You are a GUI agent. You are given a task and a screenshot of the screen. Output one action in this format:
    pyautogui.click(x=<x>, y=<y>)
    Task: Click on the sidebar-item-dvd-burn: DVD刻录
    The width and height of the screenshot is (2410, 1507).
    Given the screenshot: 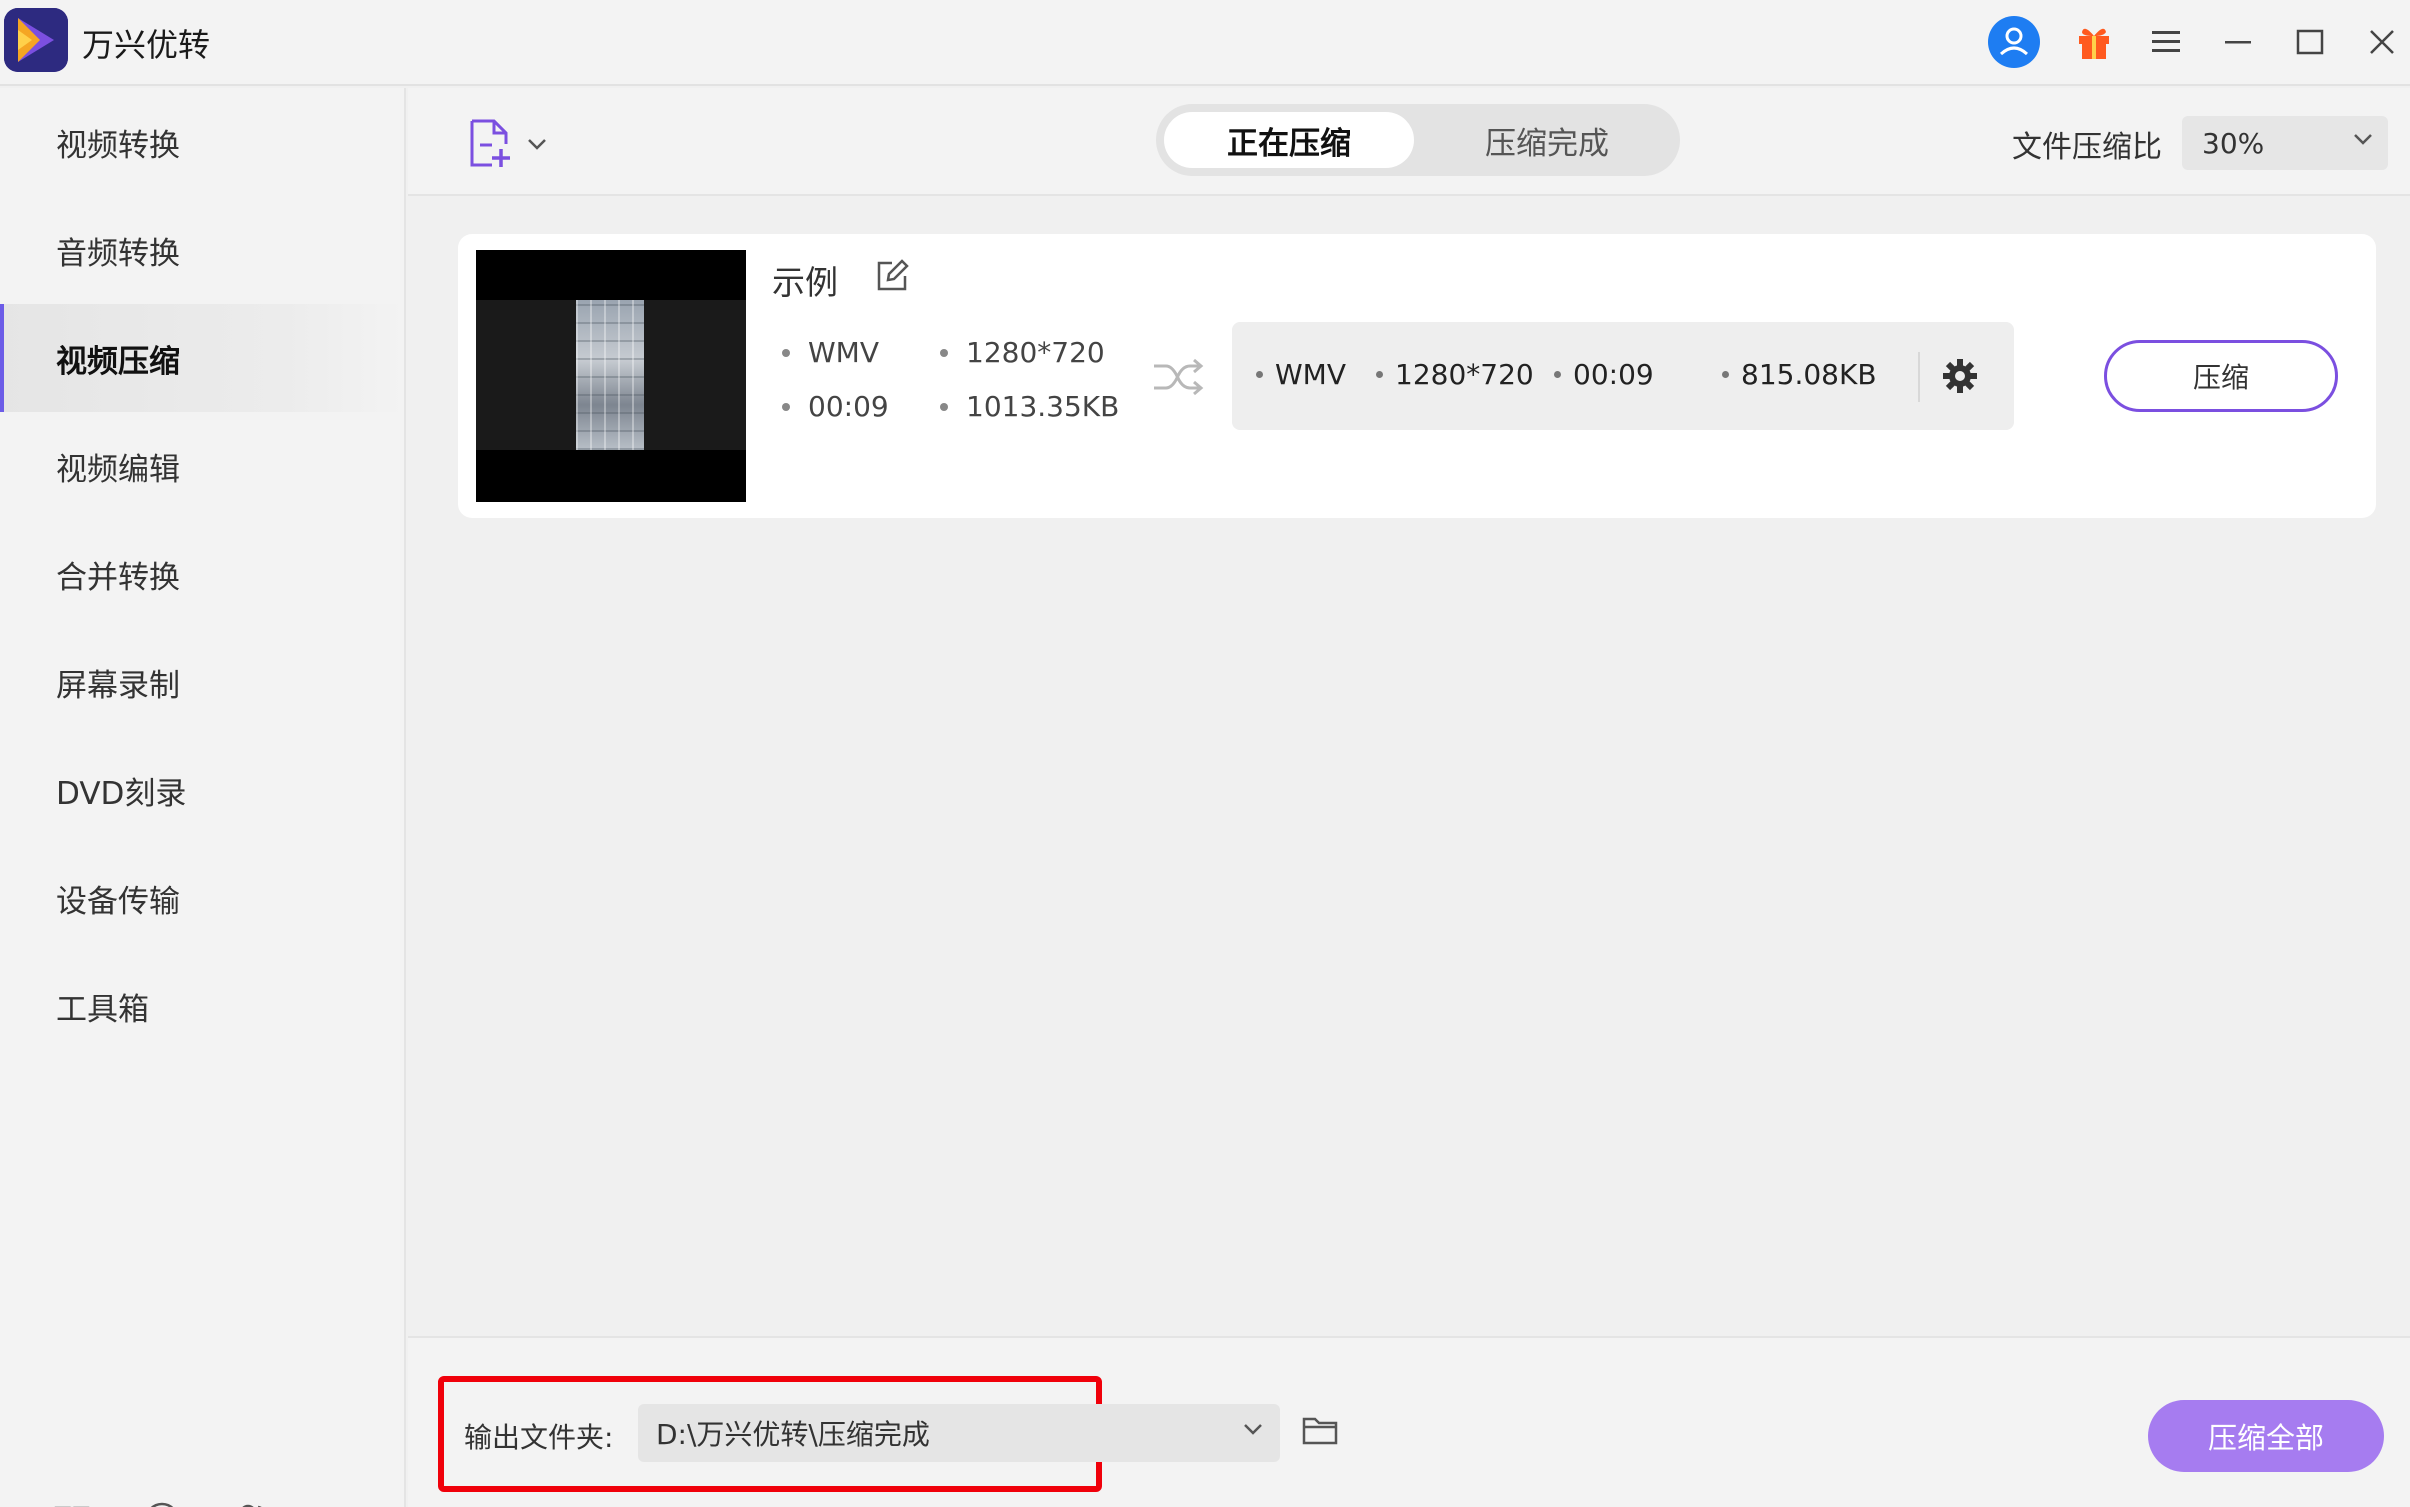 What is the action you would take?
    pyautogui.click(x=202, y=790)
    